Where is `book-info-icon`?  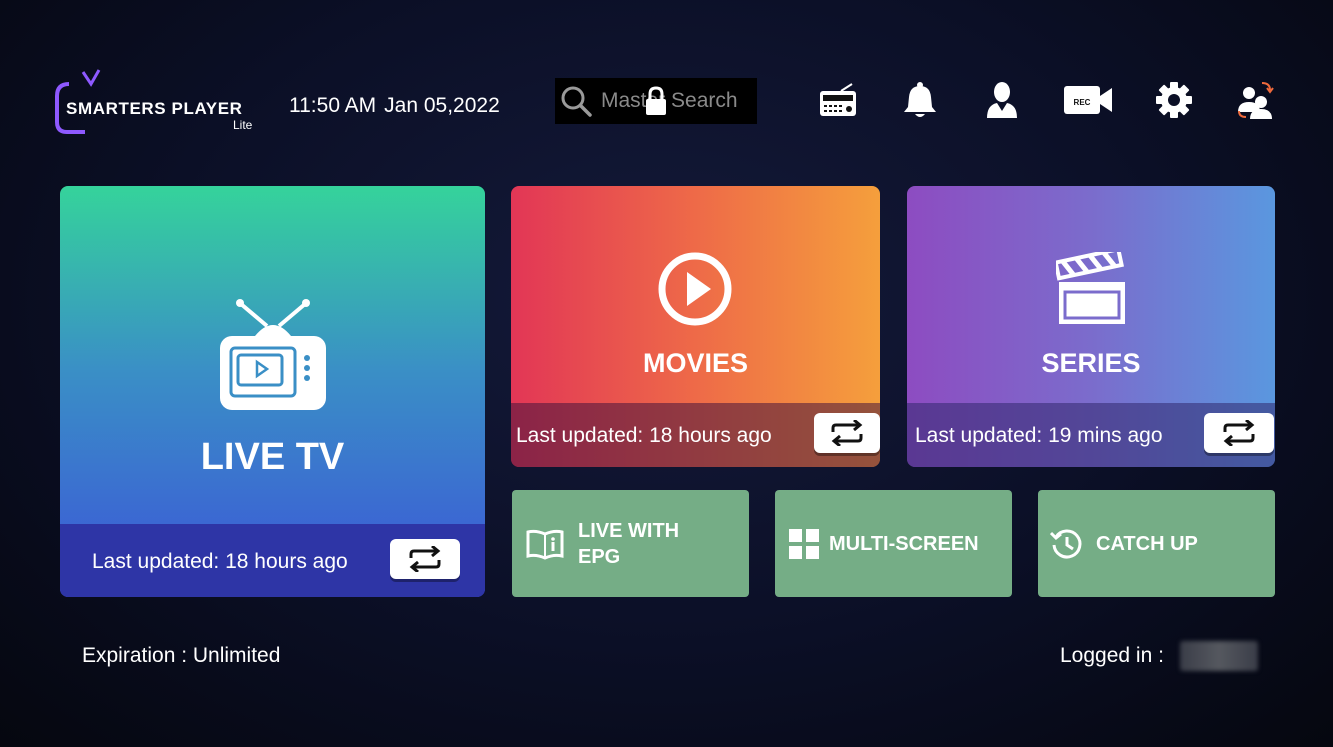 book-info-icon is located at coordinates (545, 544).